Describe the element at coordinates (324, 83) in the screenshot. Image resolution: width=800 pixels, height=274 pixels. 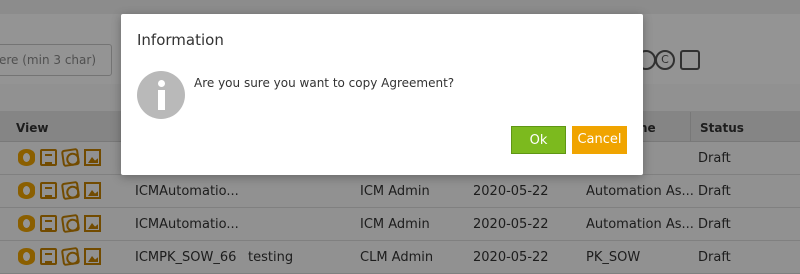
I see `dialog-message: Are you sure you want to copy Agreement?` at that location.